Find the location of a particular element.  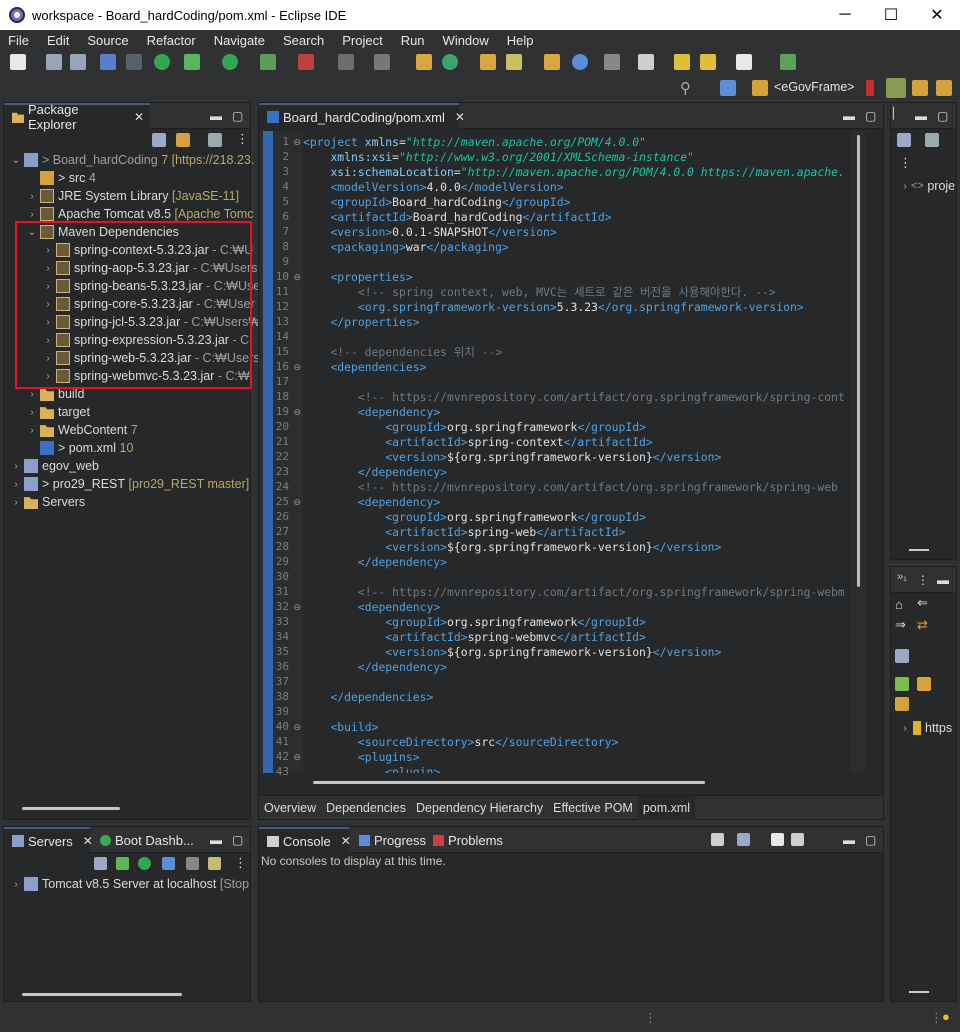

close-button: ✕ is located at coordinates (937, 15).